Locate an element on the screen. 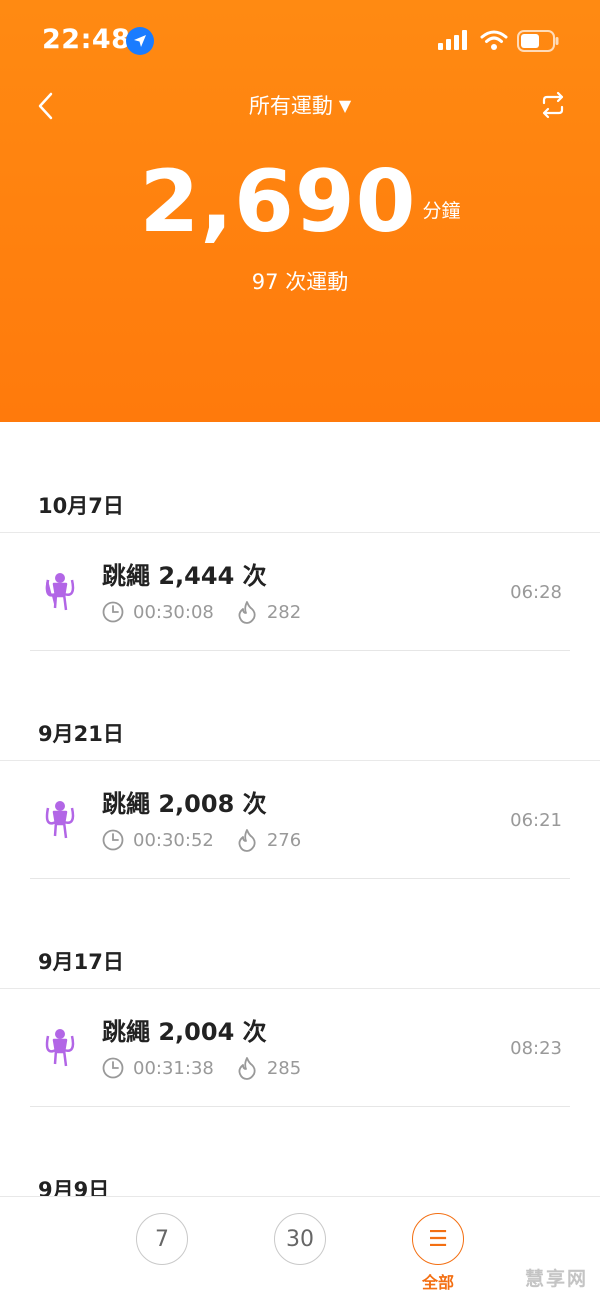 The image size is (600, 1299). workout-duration: 00:30:52 is located at coordinates (173, 840).